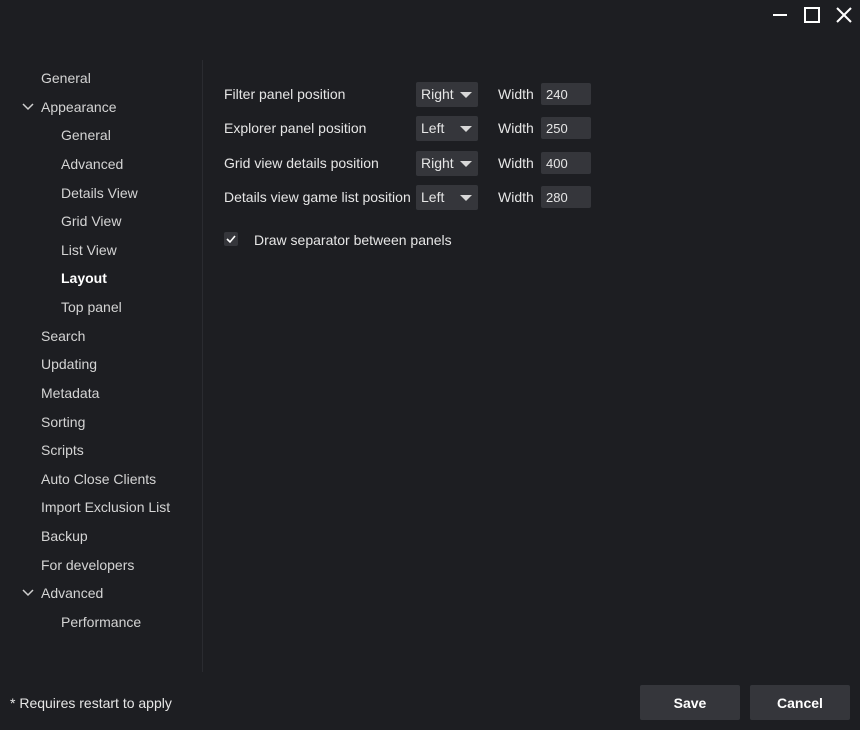 The height and width of the screenshot is (730, 860). Describe the element at coordinates (105, 507) in the screenshot. I see `nav-item-import-exclusion-list: Import Exclusion List` at that location.